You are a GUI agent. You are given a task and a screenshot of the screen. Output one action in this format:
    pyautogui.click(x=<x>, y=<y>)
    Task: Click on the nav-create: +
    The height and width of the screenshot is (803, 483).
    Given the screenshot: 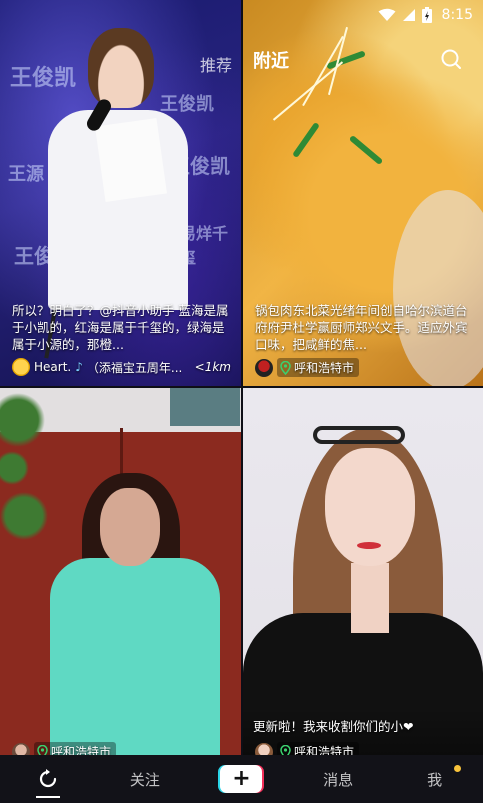 What is the action you would take?
    pyautogui.click(x=241, y=779)
    